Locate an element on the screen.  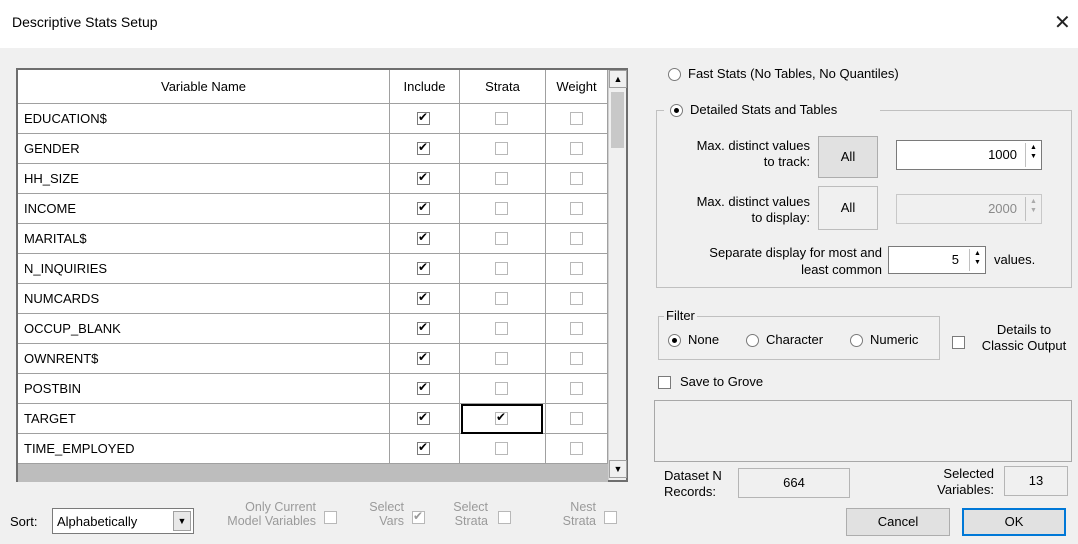
table-row: OWNRENT$ is located at coordinates (313, 359).